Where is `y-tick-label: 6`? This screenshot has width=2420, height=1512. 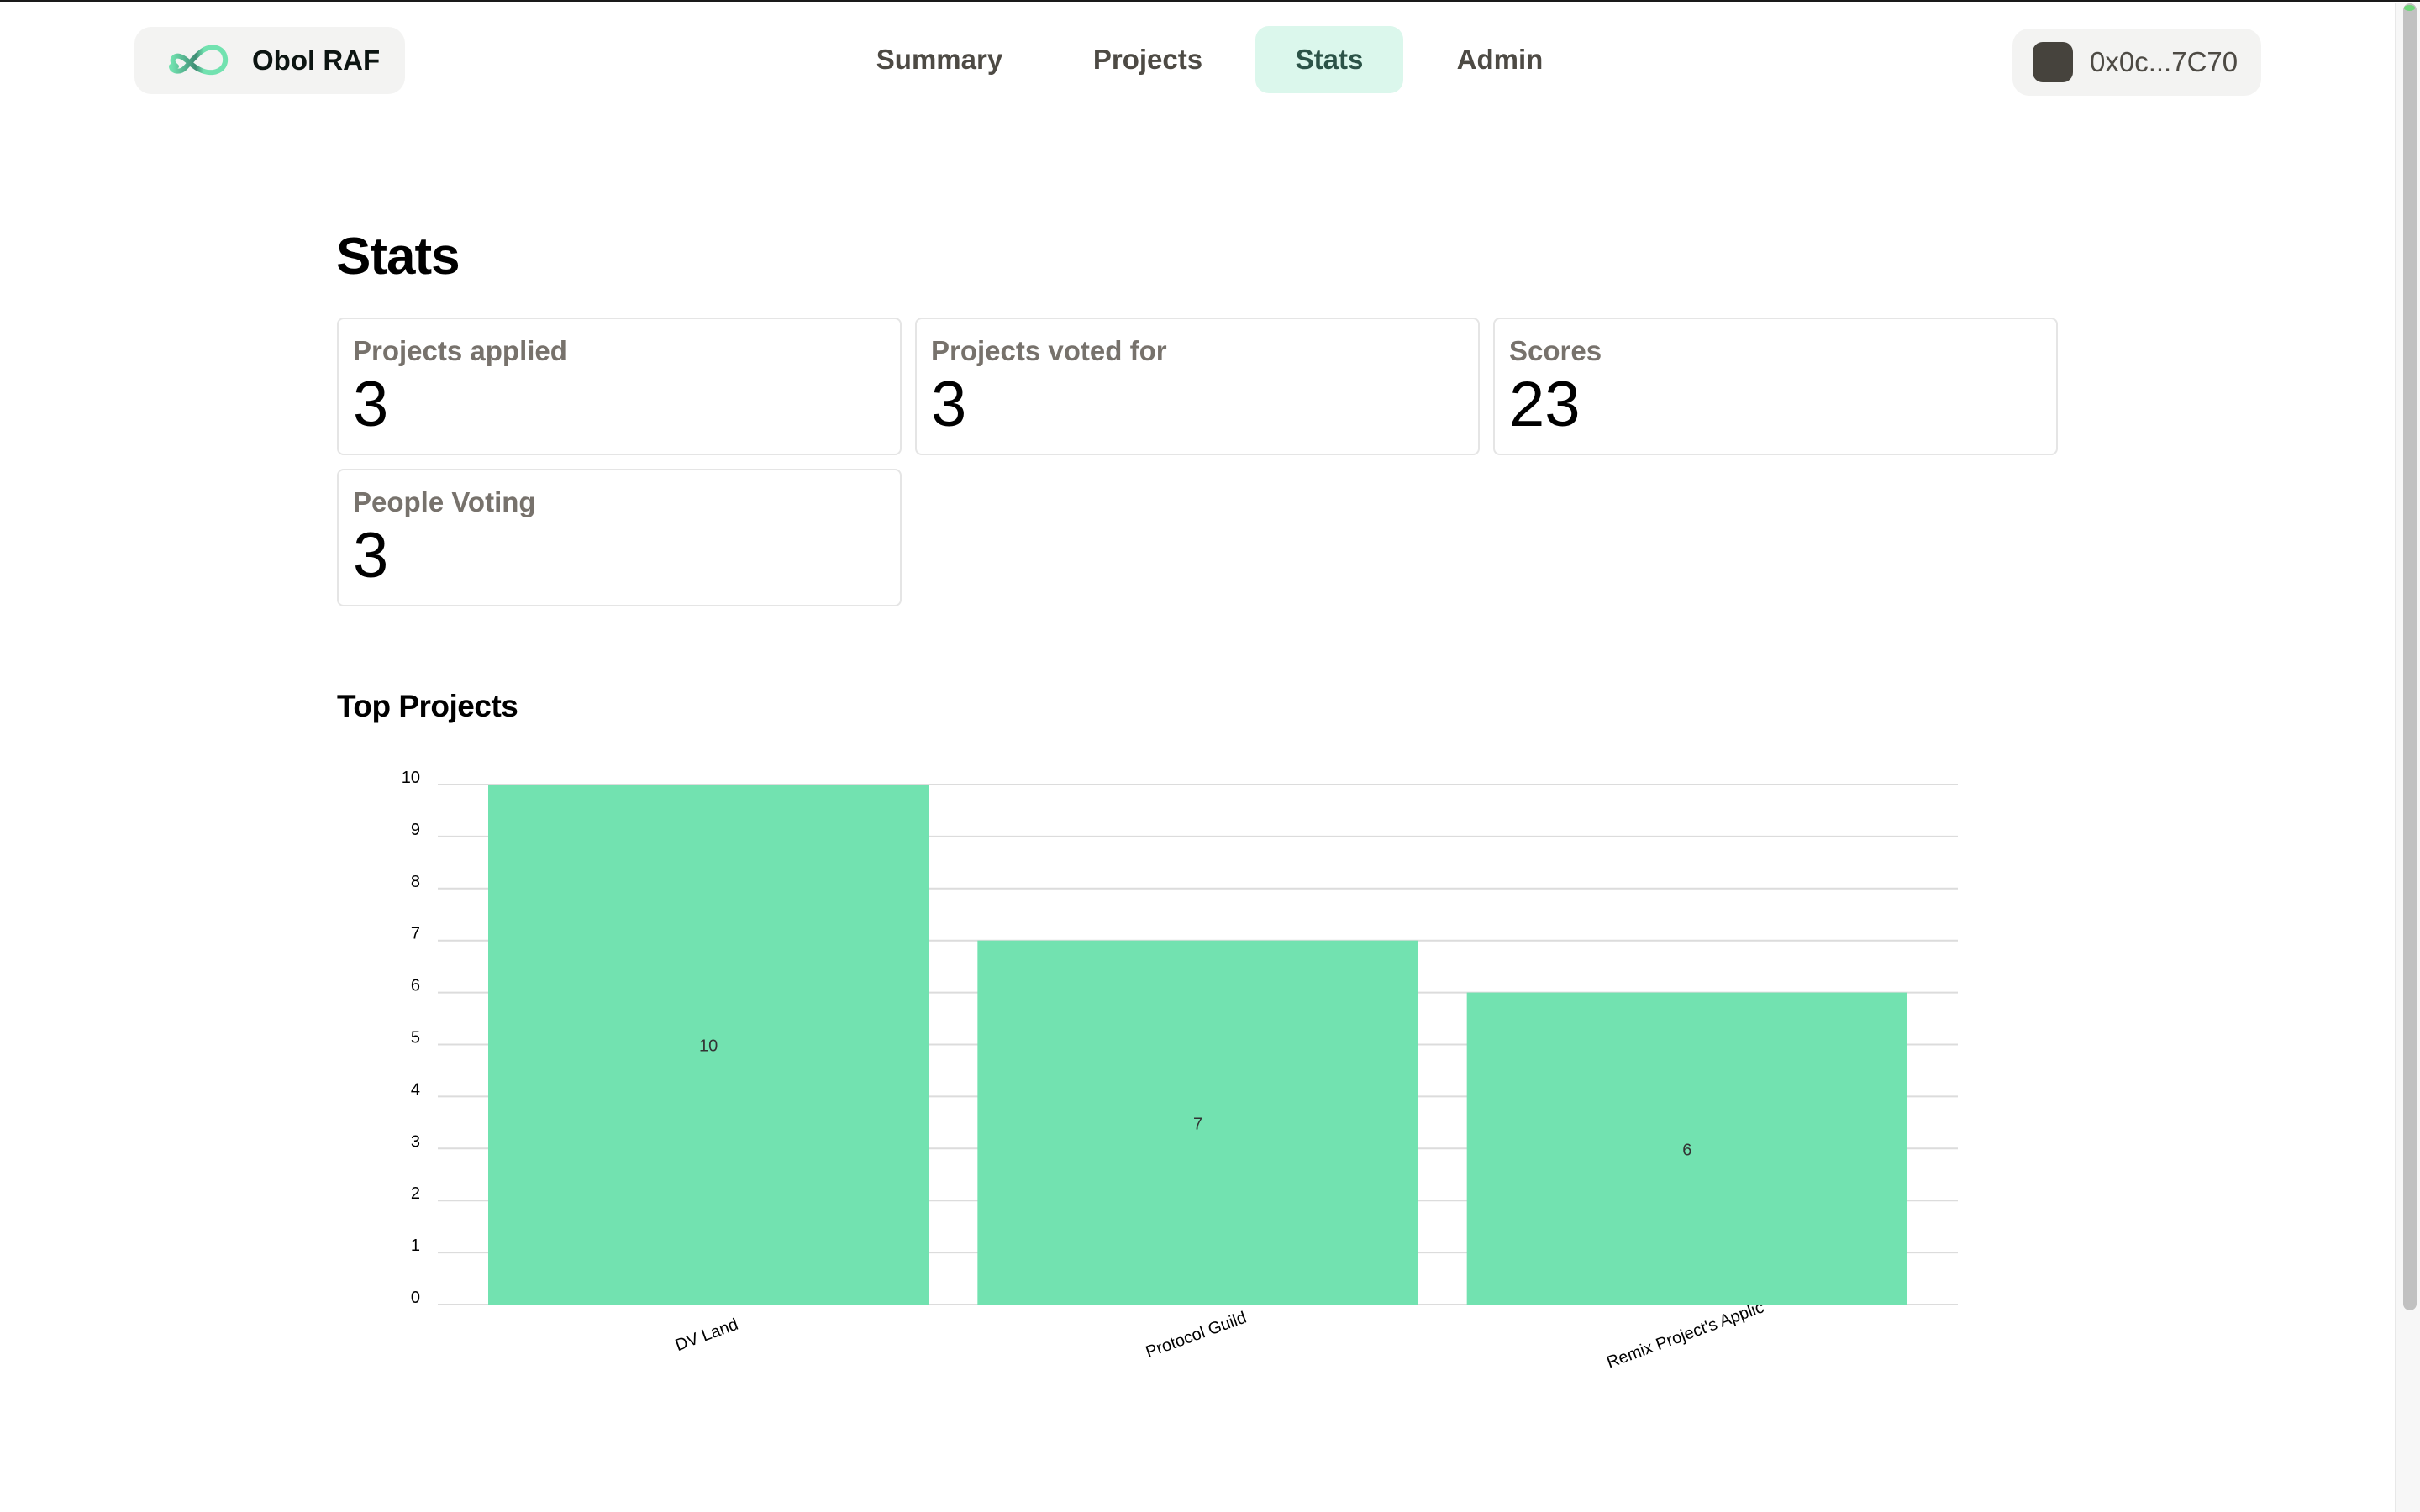 y-tick-label: 6 is located at coordinates (415, 986).